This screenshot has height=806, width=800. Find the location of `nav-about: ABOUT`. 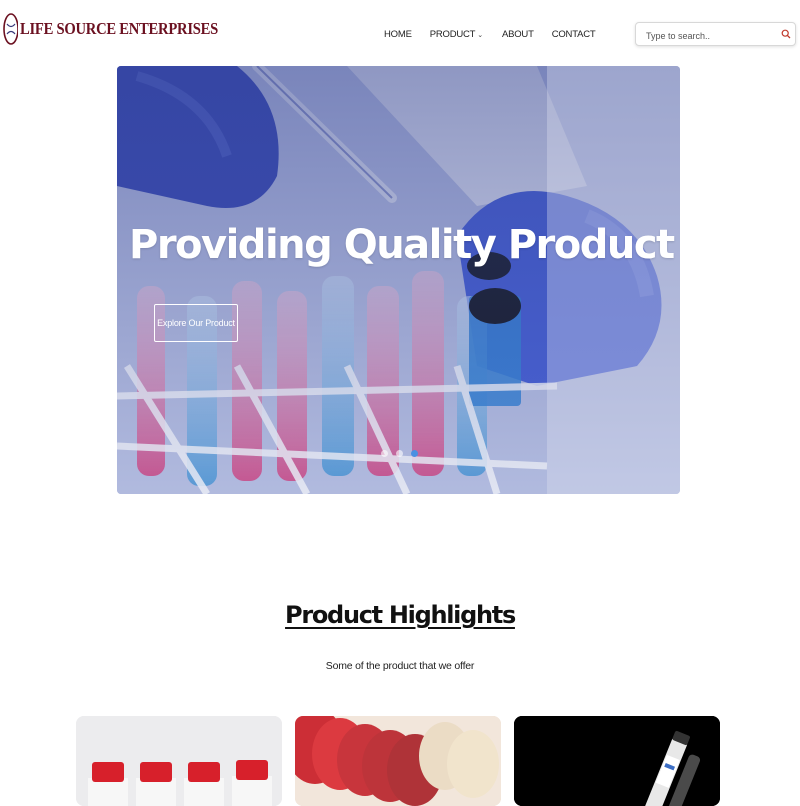

nav-about: ABOUT is located at coordinates (518, 34).